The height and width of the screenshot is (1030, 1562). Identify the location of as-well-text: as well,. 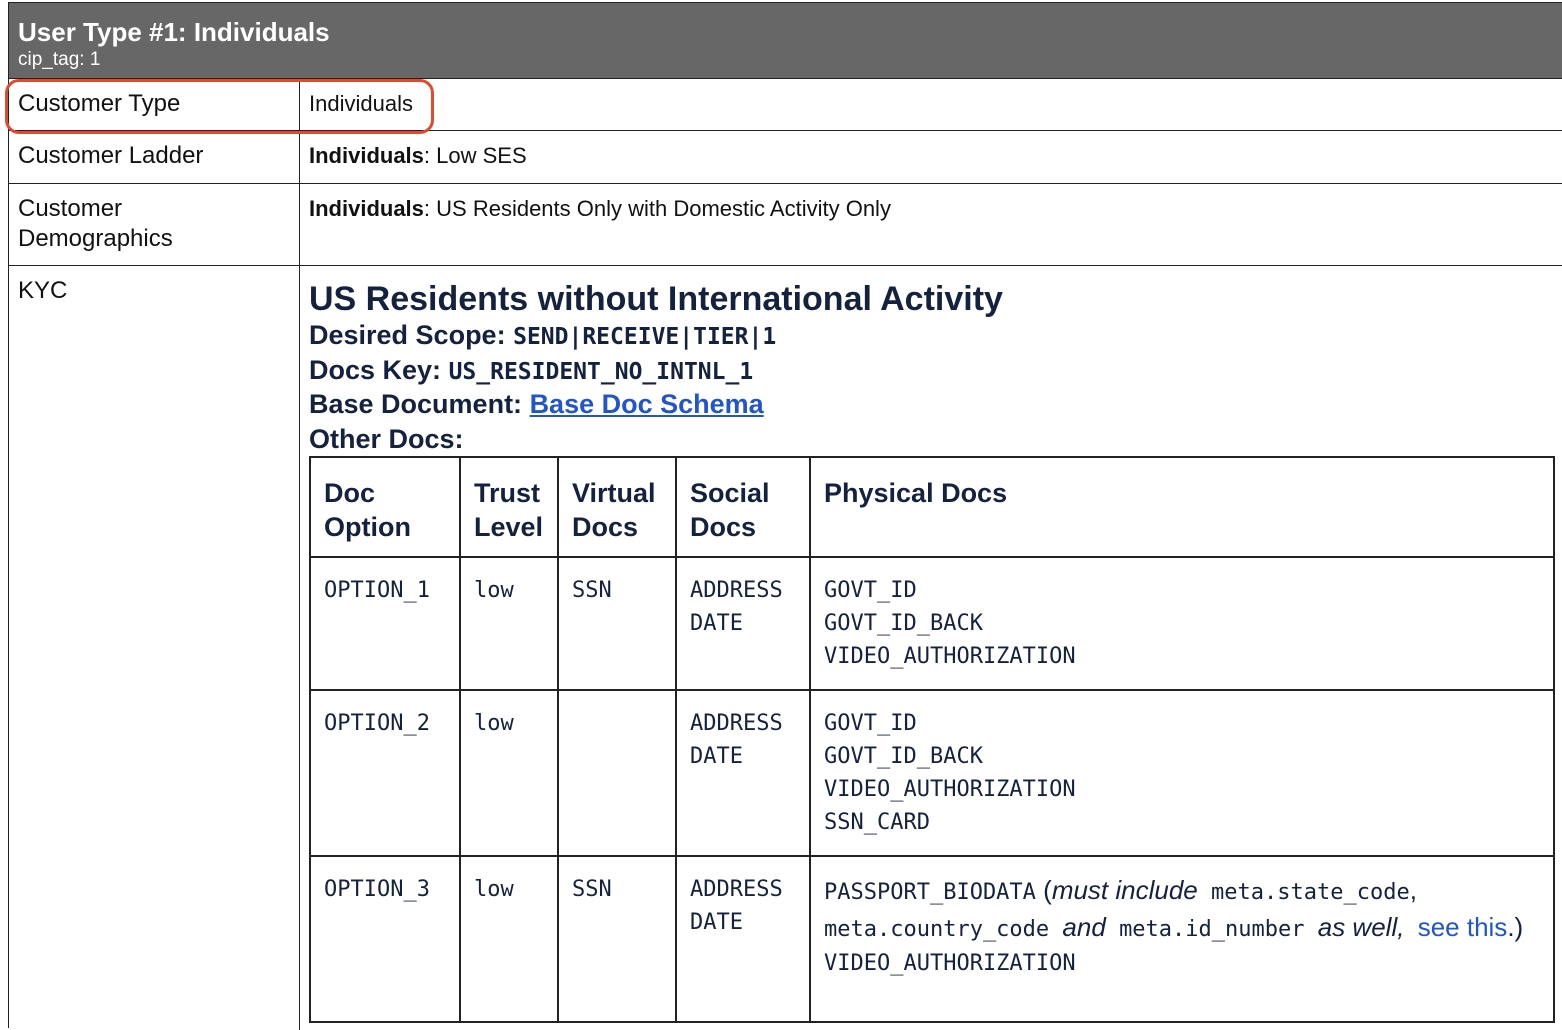
(1361, 927).